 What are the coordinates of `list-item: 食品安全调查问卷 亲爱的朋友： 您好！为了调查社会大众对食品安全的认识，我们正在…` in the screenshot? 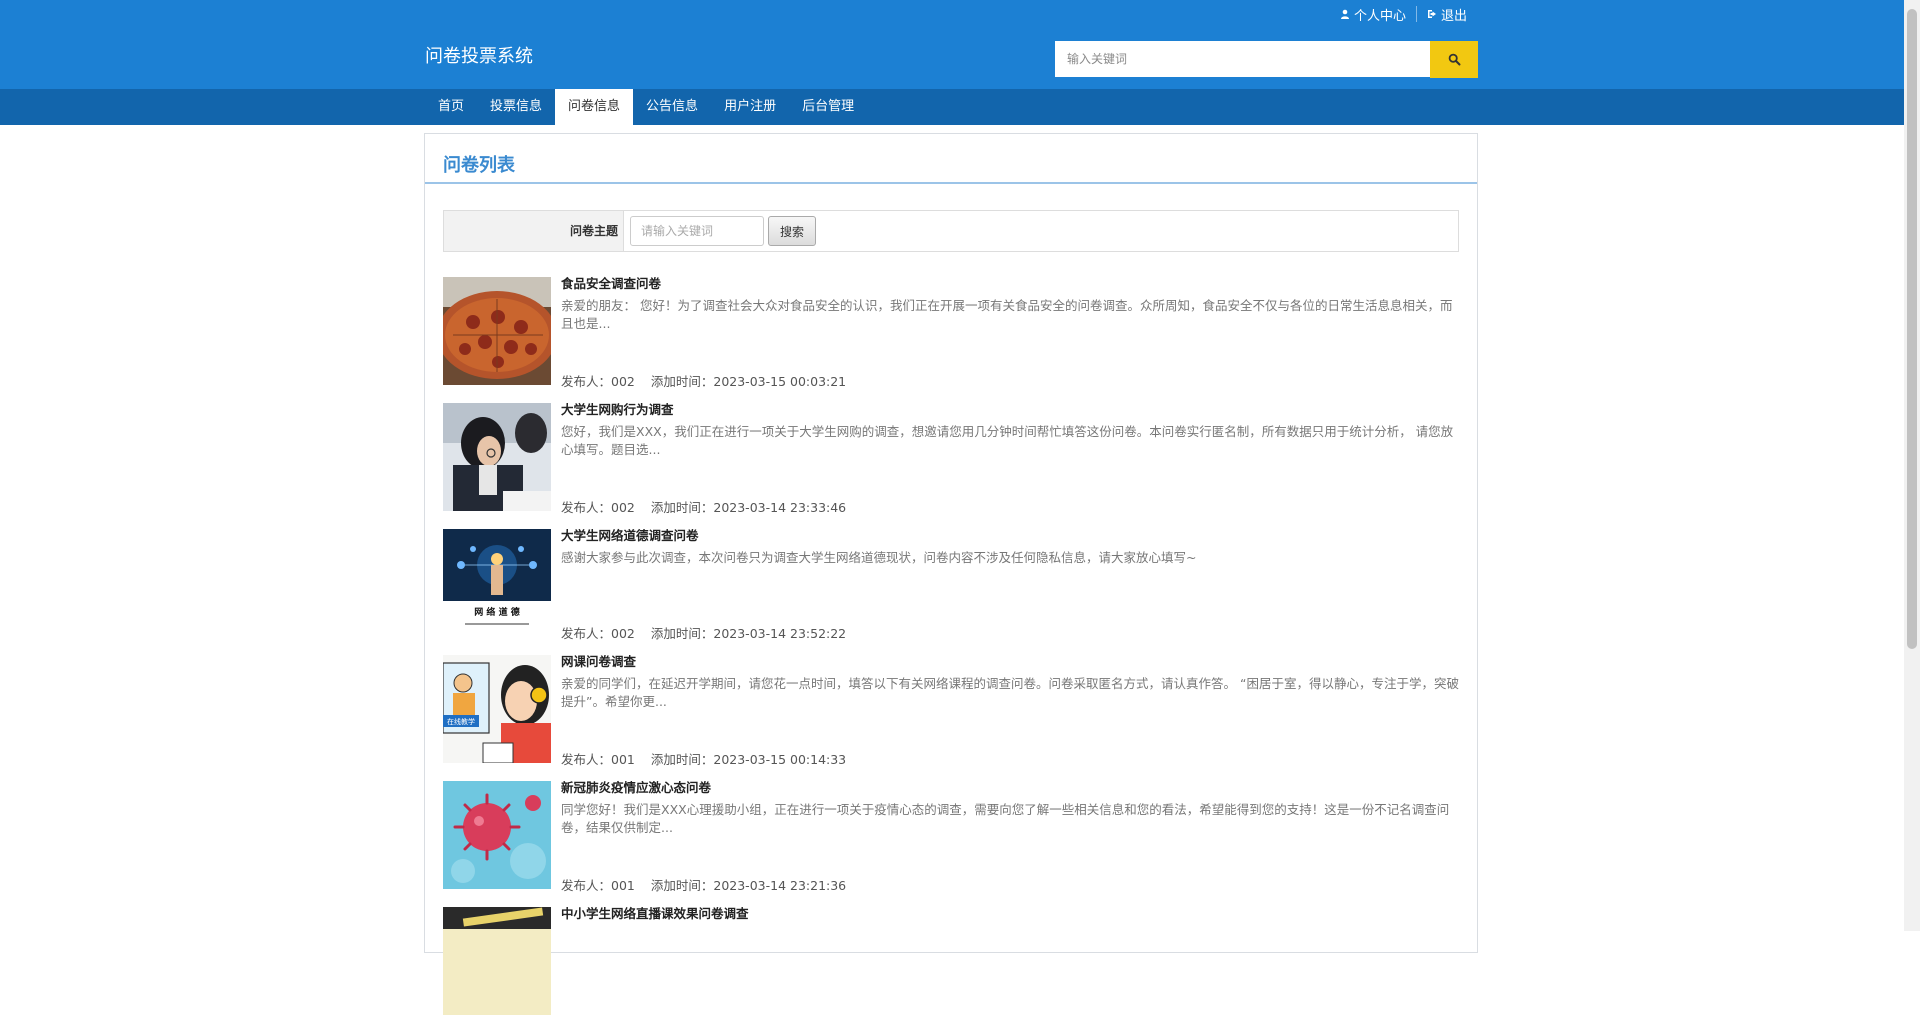 It's located at (951, 339).